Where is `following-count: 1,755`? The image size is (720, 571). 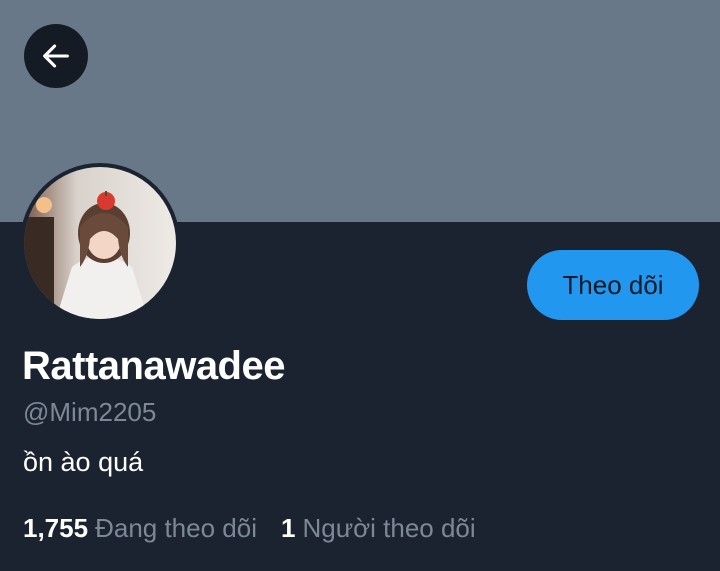
following-count: 1,755 is located at coordinates (56, 528).